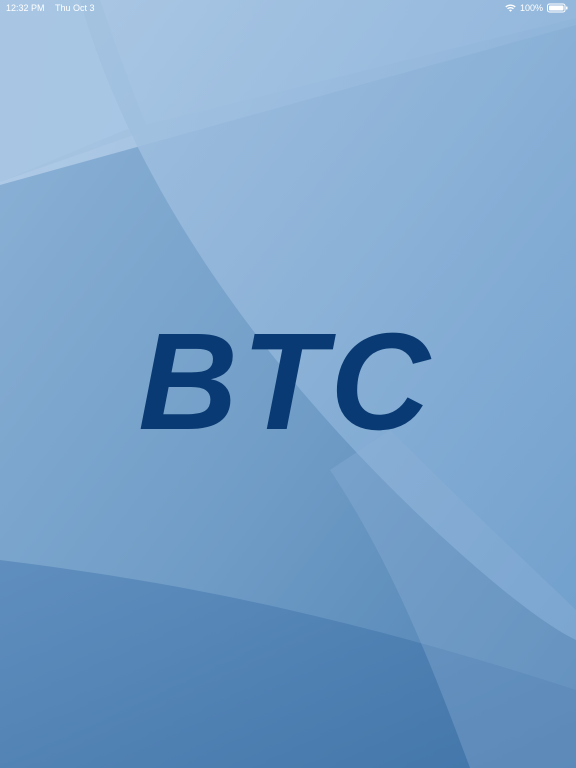 The height and width of the screenshot is (768, 576). I want to click on status-left: 12:32 PM Thu Oct 3, so click(50, 8).